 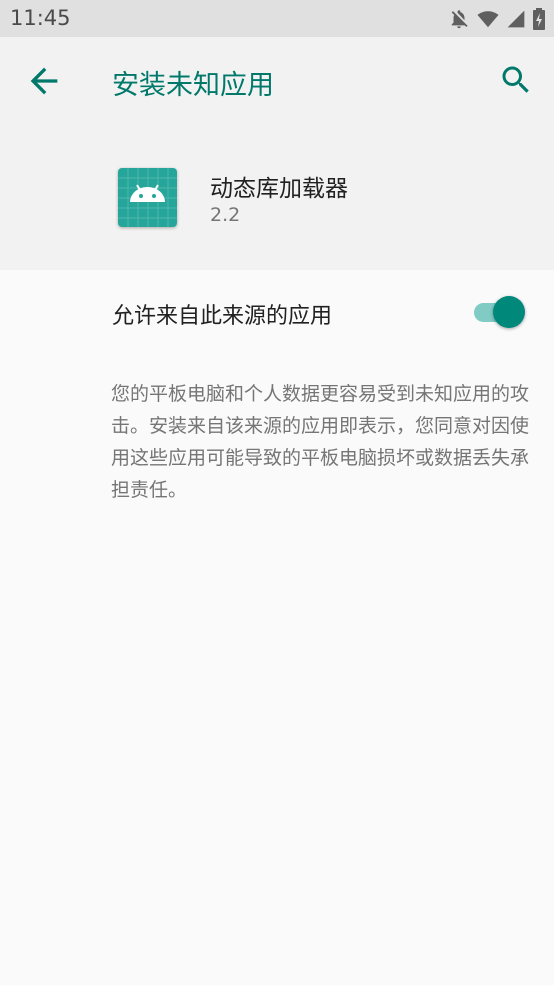 I want to click on app-version: 2.2, so click(x=225, y=215).